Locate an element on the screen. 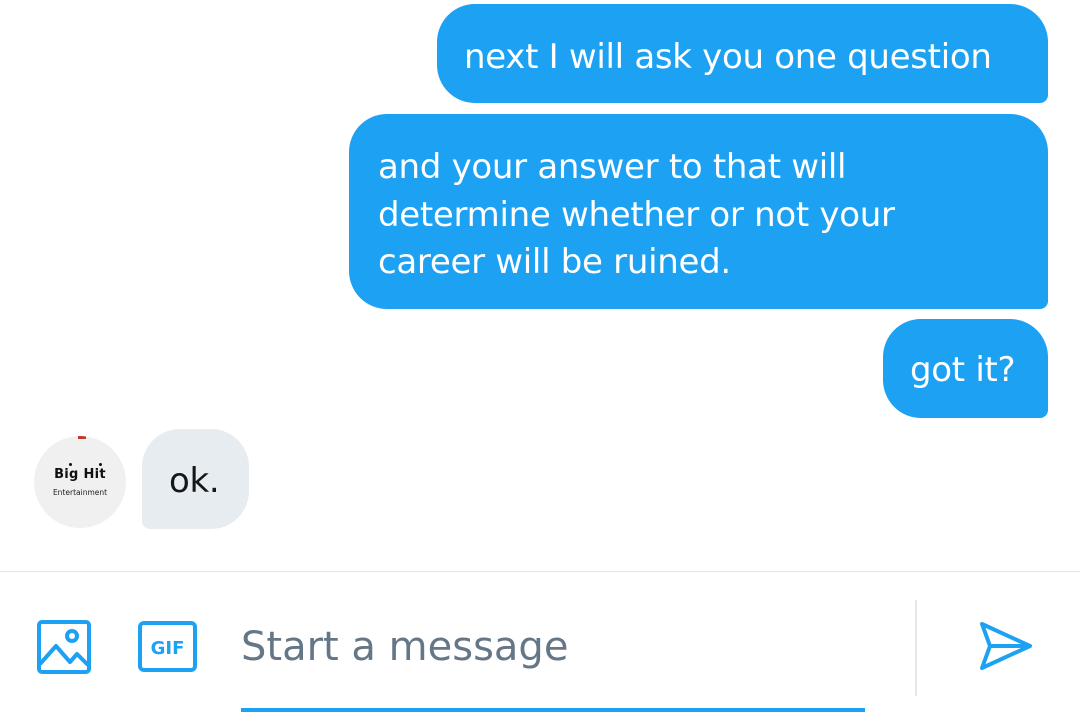  sent-message-bubble: next I will ask you one question is located at coordinates (742, 53).